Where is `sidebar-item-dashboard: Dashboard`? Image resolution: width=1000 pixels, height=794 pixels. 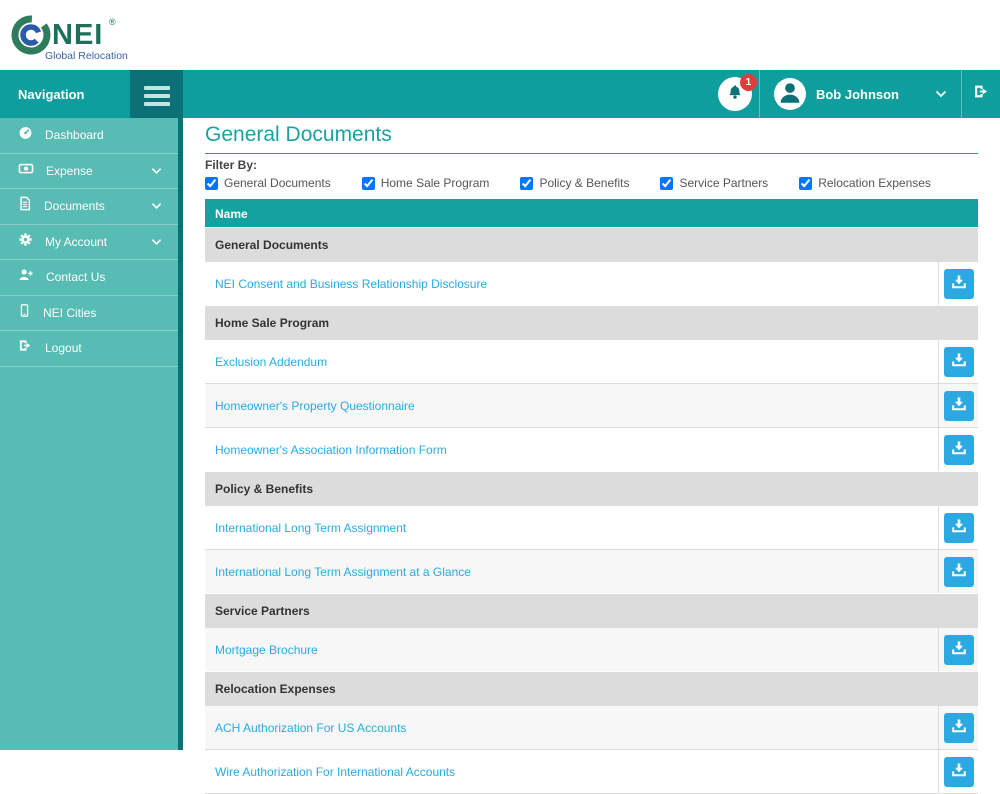
sidebar-item-dashboard: Dashboard is located at coordinates (89, 136).